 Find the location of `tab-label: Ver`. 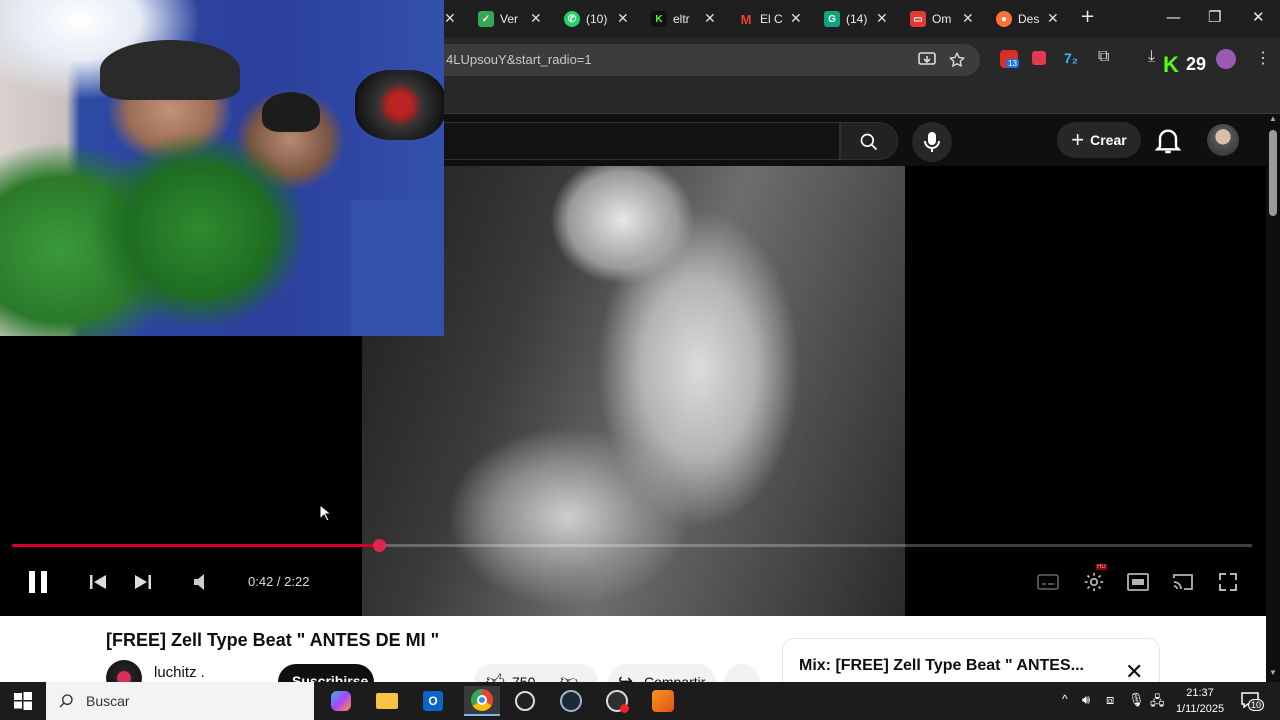

tab-label: Ver is located at coordinates (509, 19).